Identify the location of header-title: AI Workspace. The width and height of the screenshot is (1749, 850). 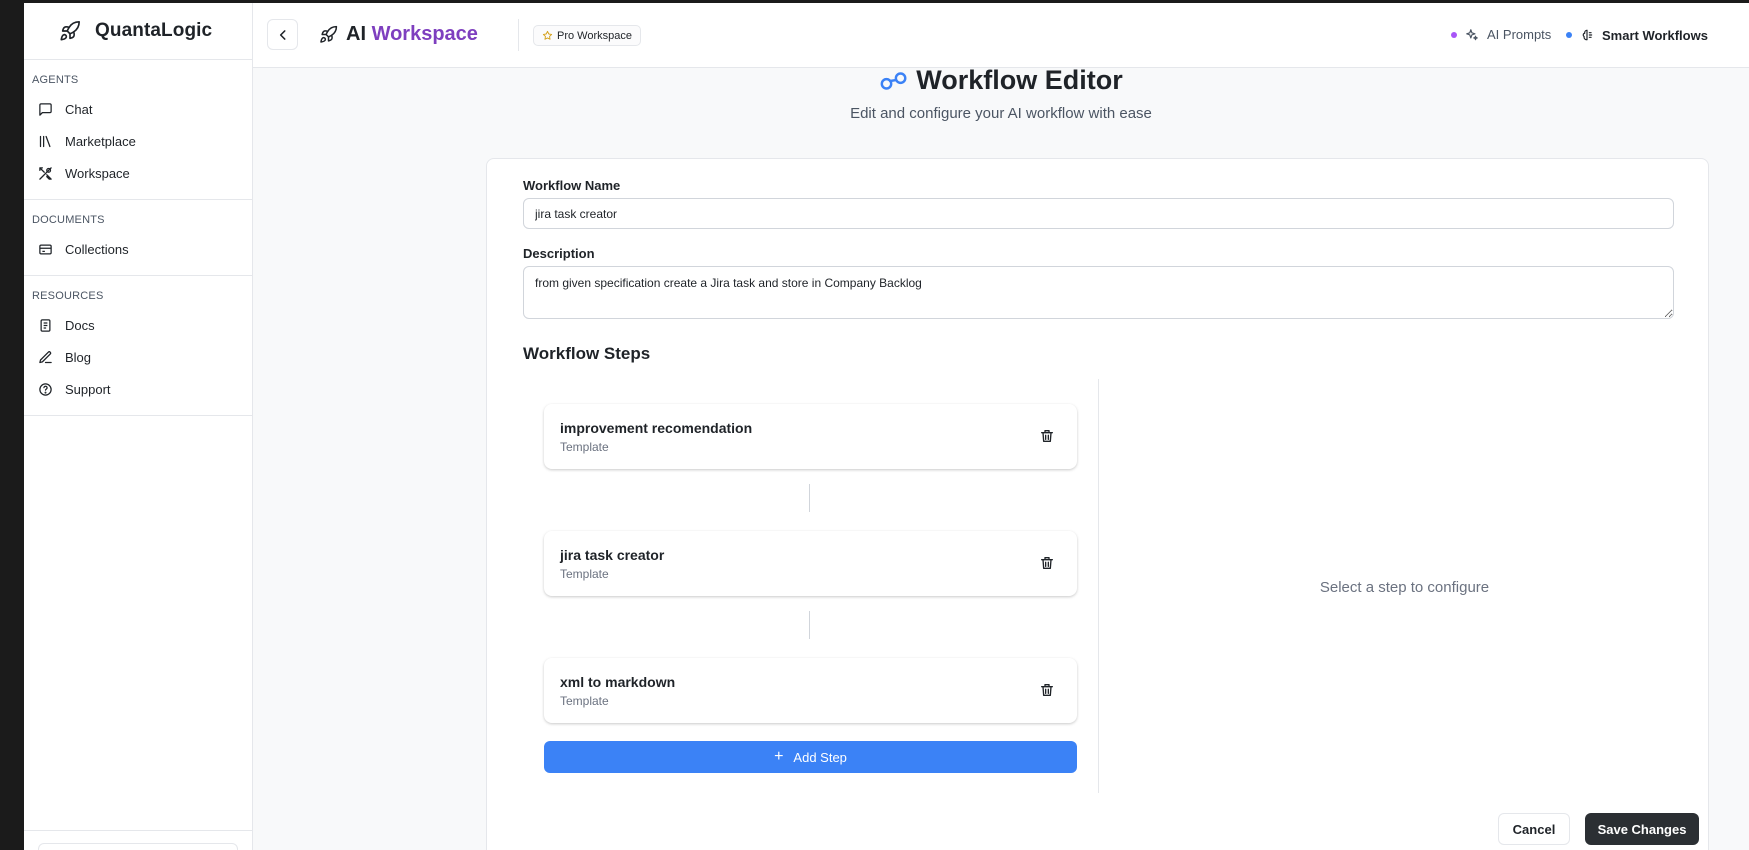
(412, 34).